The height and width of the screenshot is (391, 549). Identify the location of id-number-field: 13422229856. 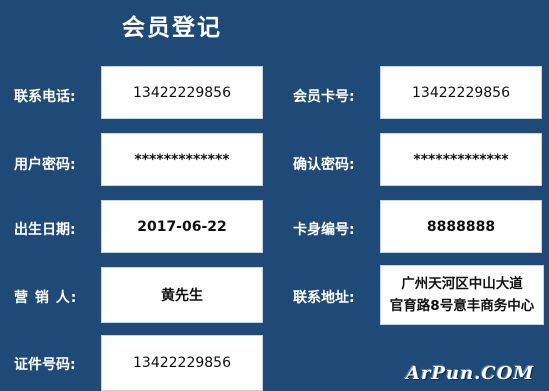
(182, 363).